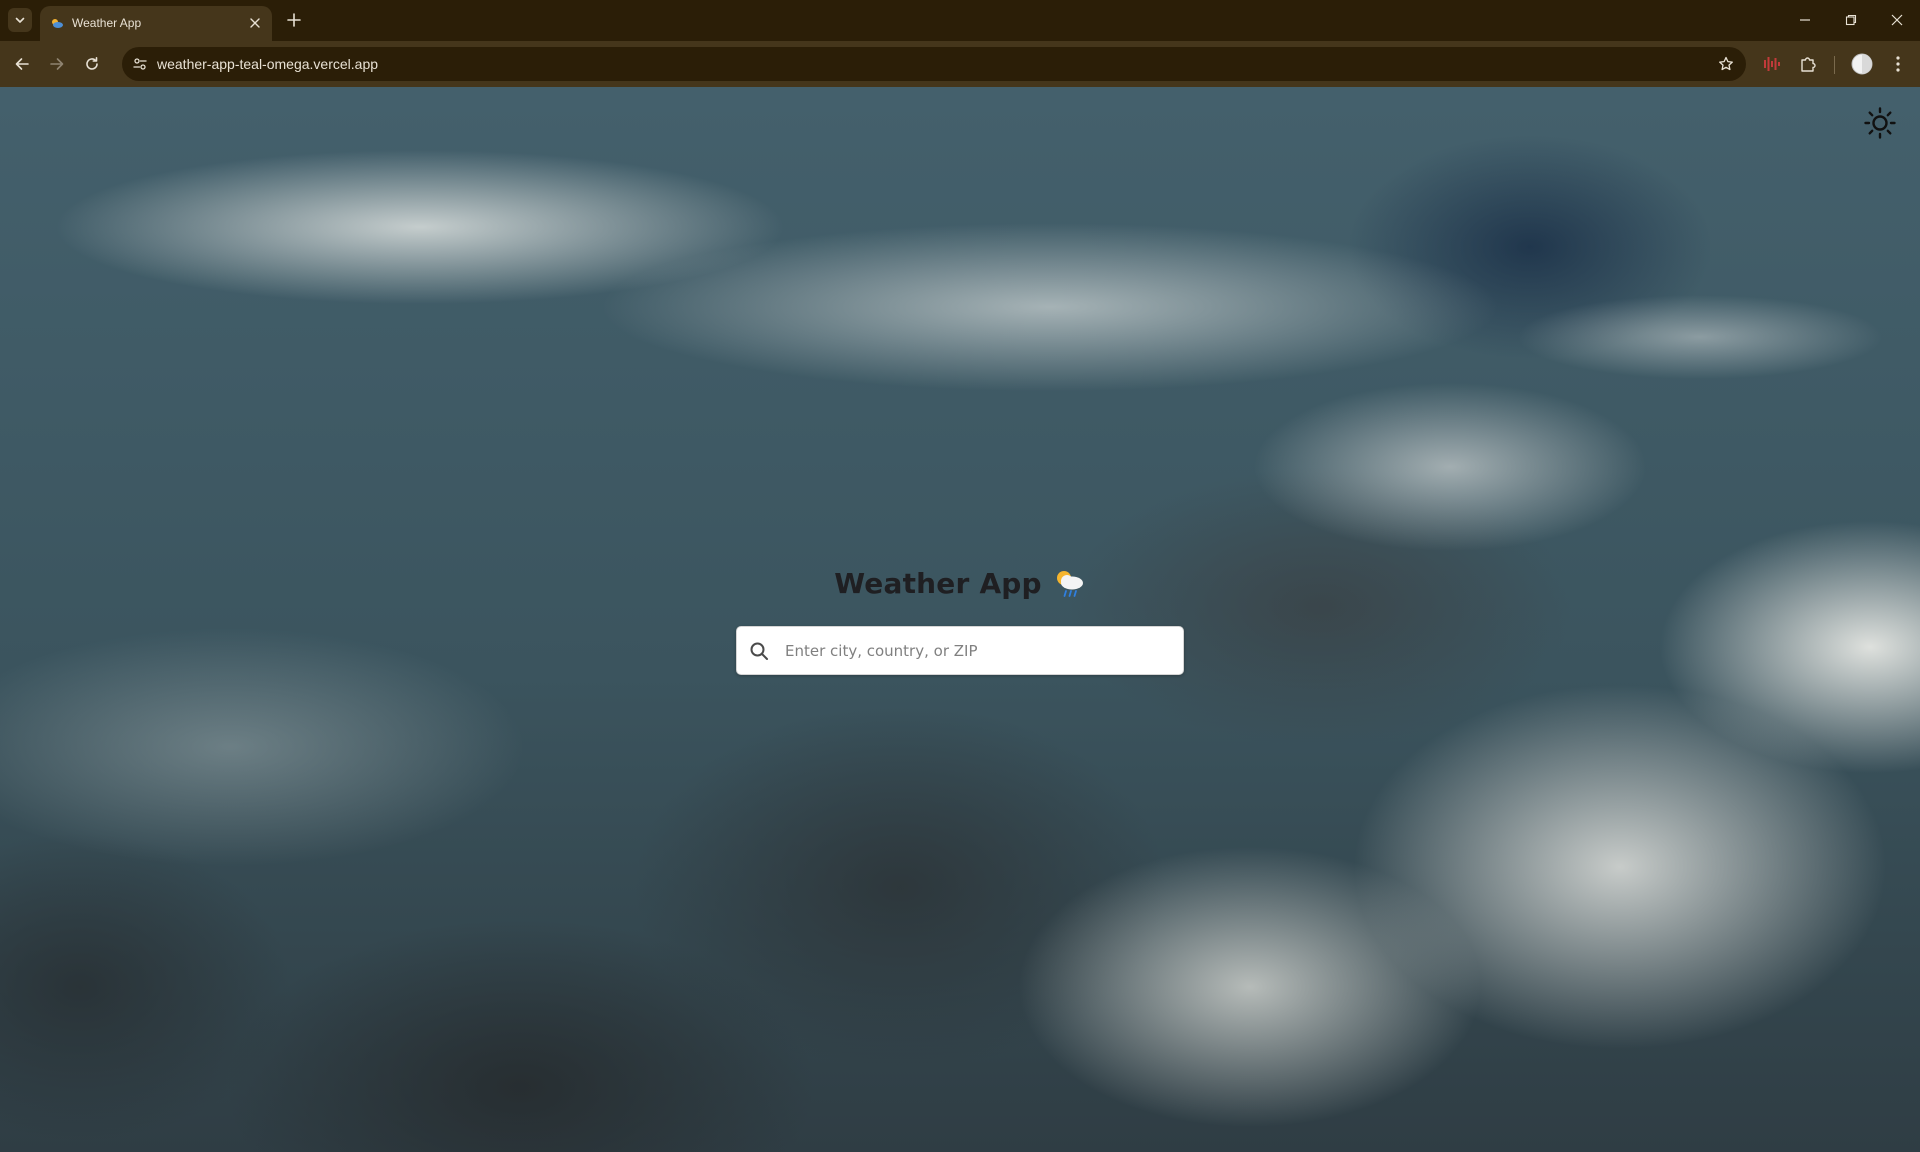 Image resolution: width=1920 pixels, height=1152 pixels. What do you see at coordinates (938, 583) in the screenshot?
I see `page-title: Weather App` at bounding box center [938, 583].